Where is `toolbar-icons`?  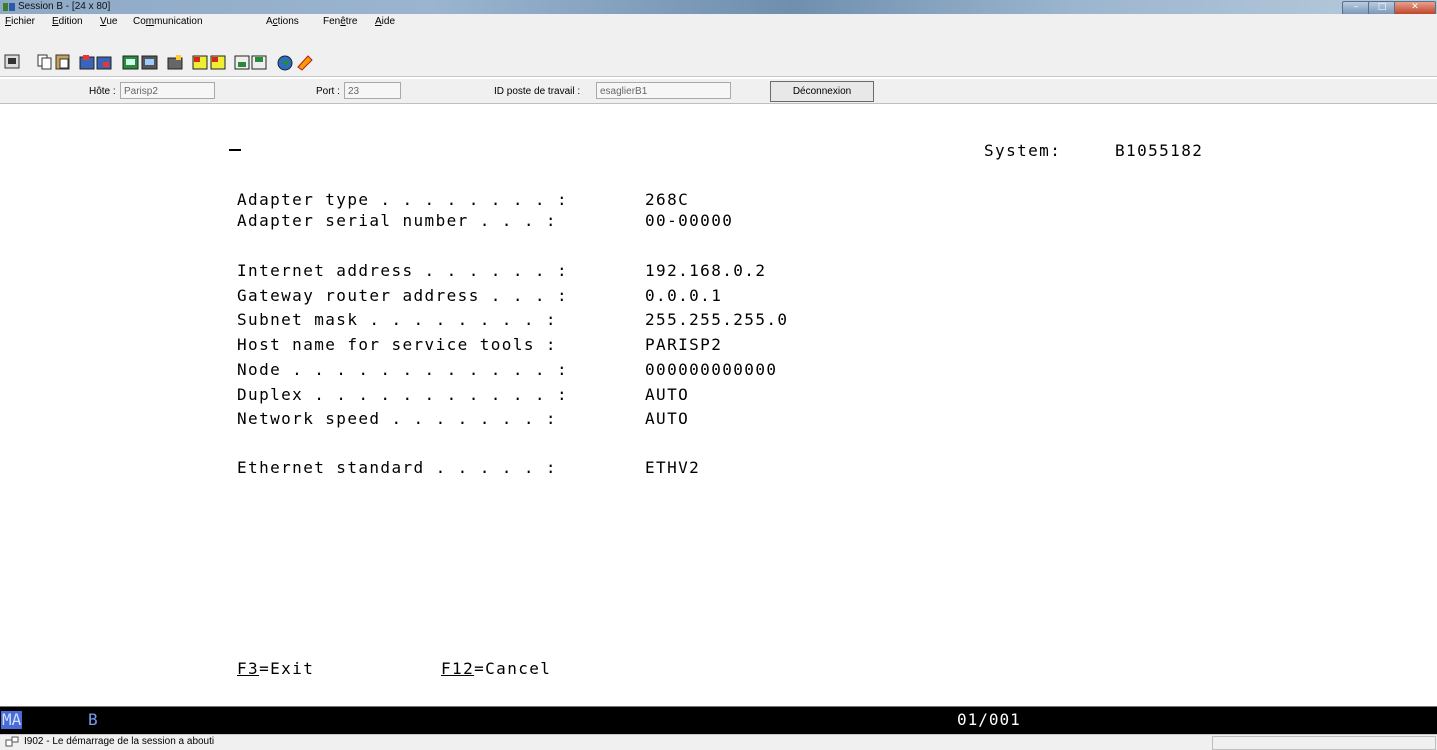 toolbar-icons is located at coordinates (158, 62).